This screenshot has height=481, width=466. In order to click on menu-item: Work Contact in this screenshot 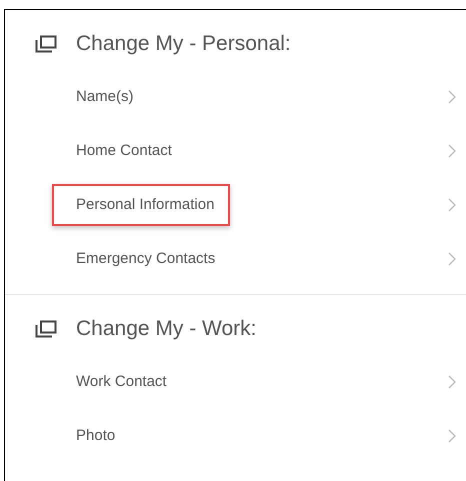, I will do `click(235, 382)`.